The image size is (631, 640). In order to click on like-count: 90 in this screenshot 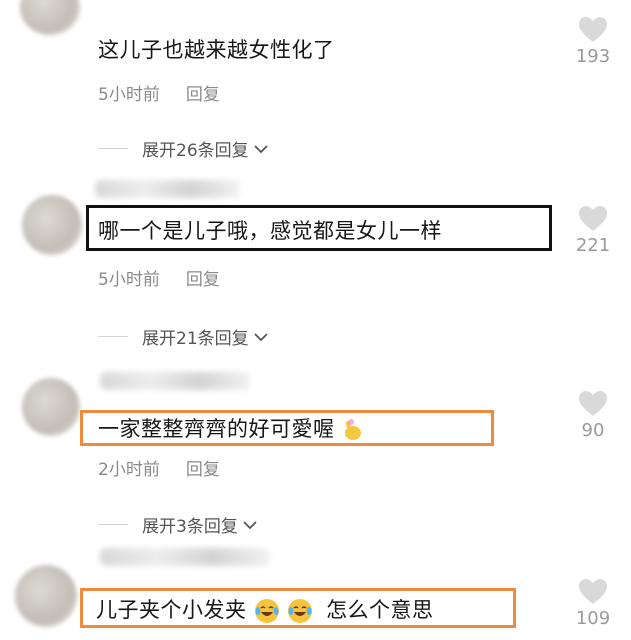, I will do `click(593, 430)`.